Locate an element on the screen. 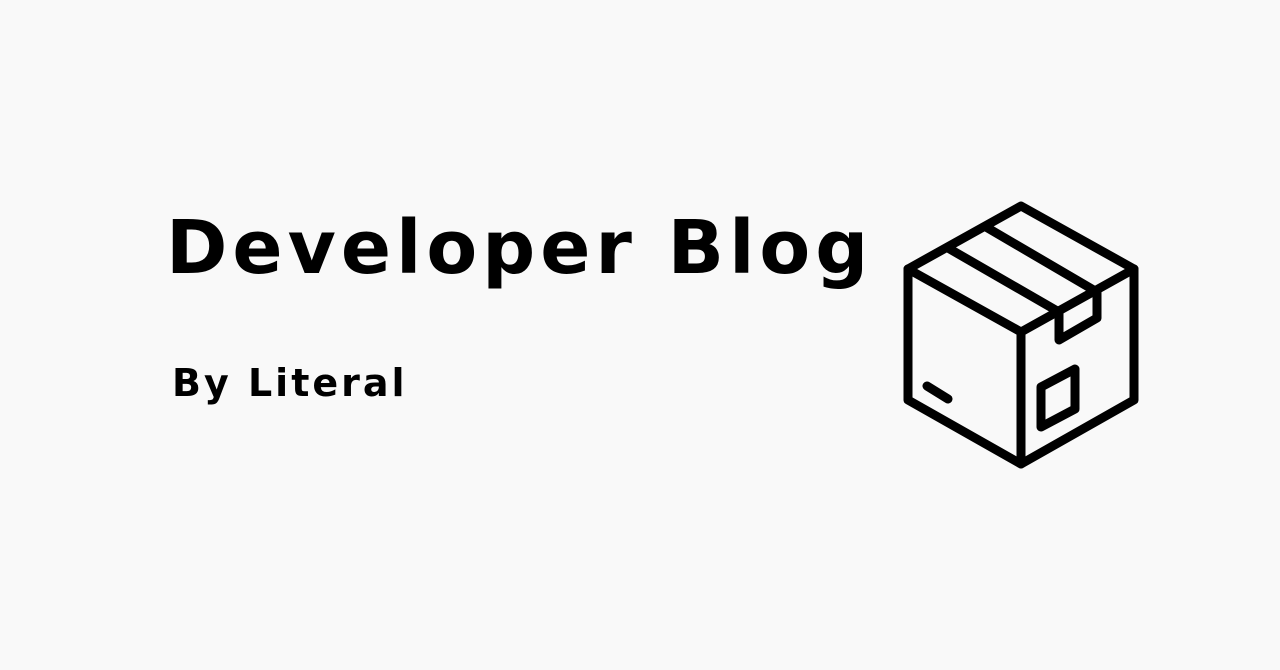  cardboard-box-icon is located at coordinates (1022, 335).